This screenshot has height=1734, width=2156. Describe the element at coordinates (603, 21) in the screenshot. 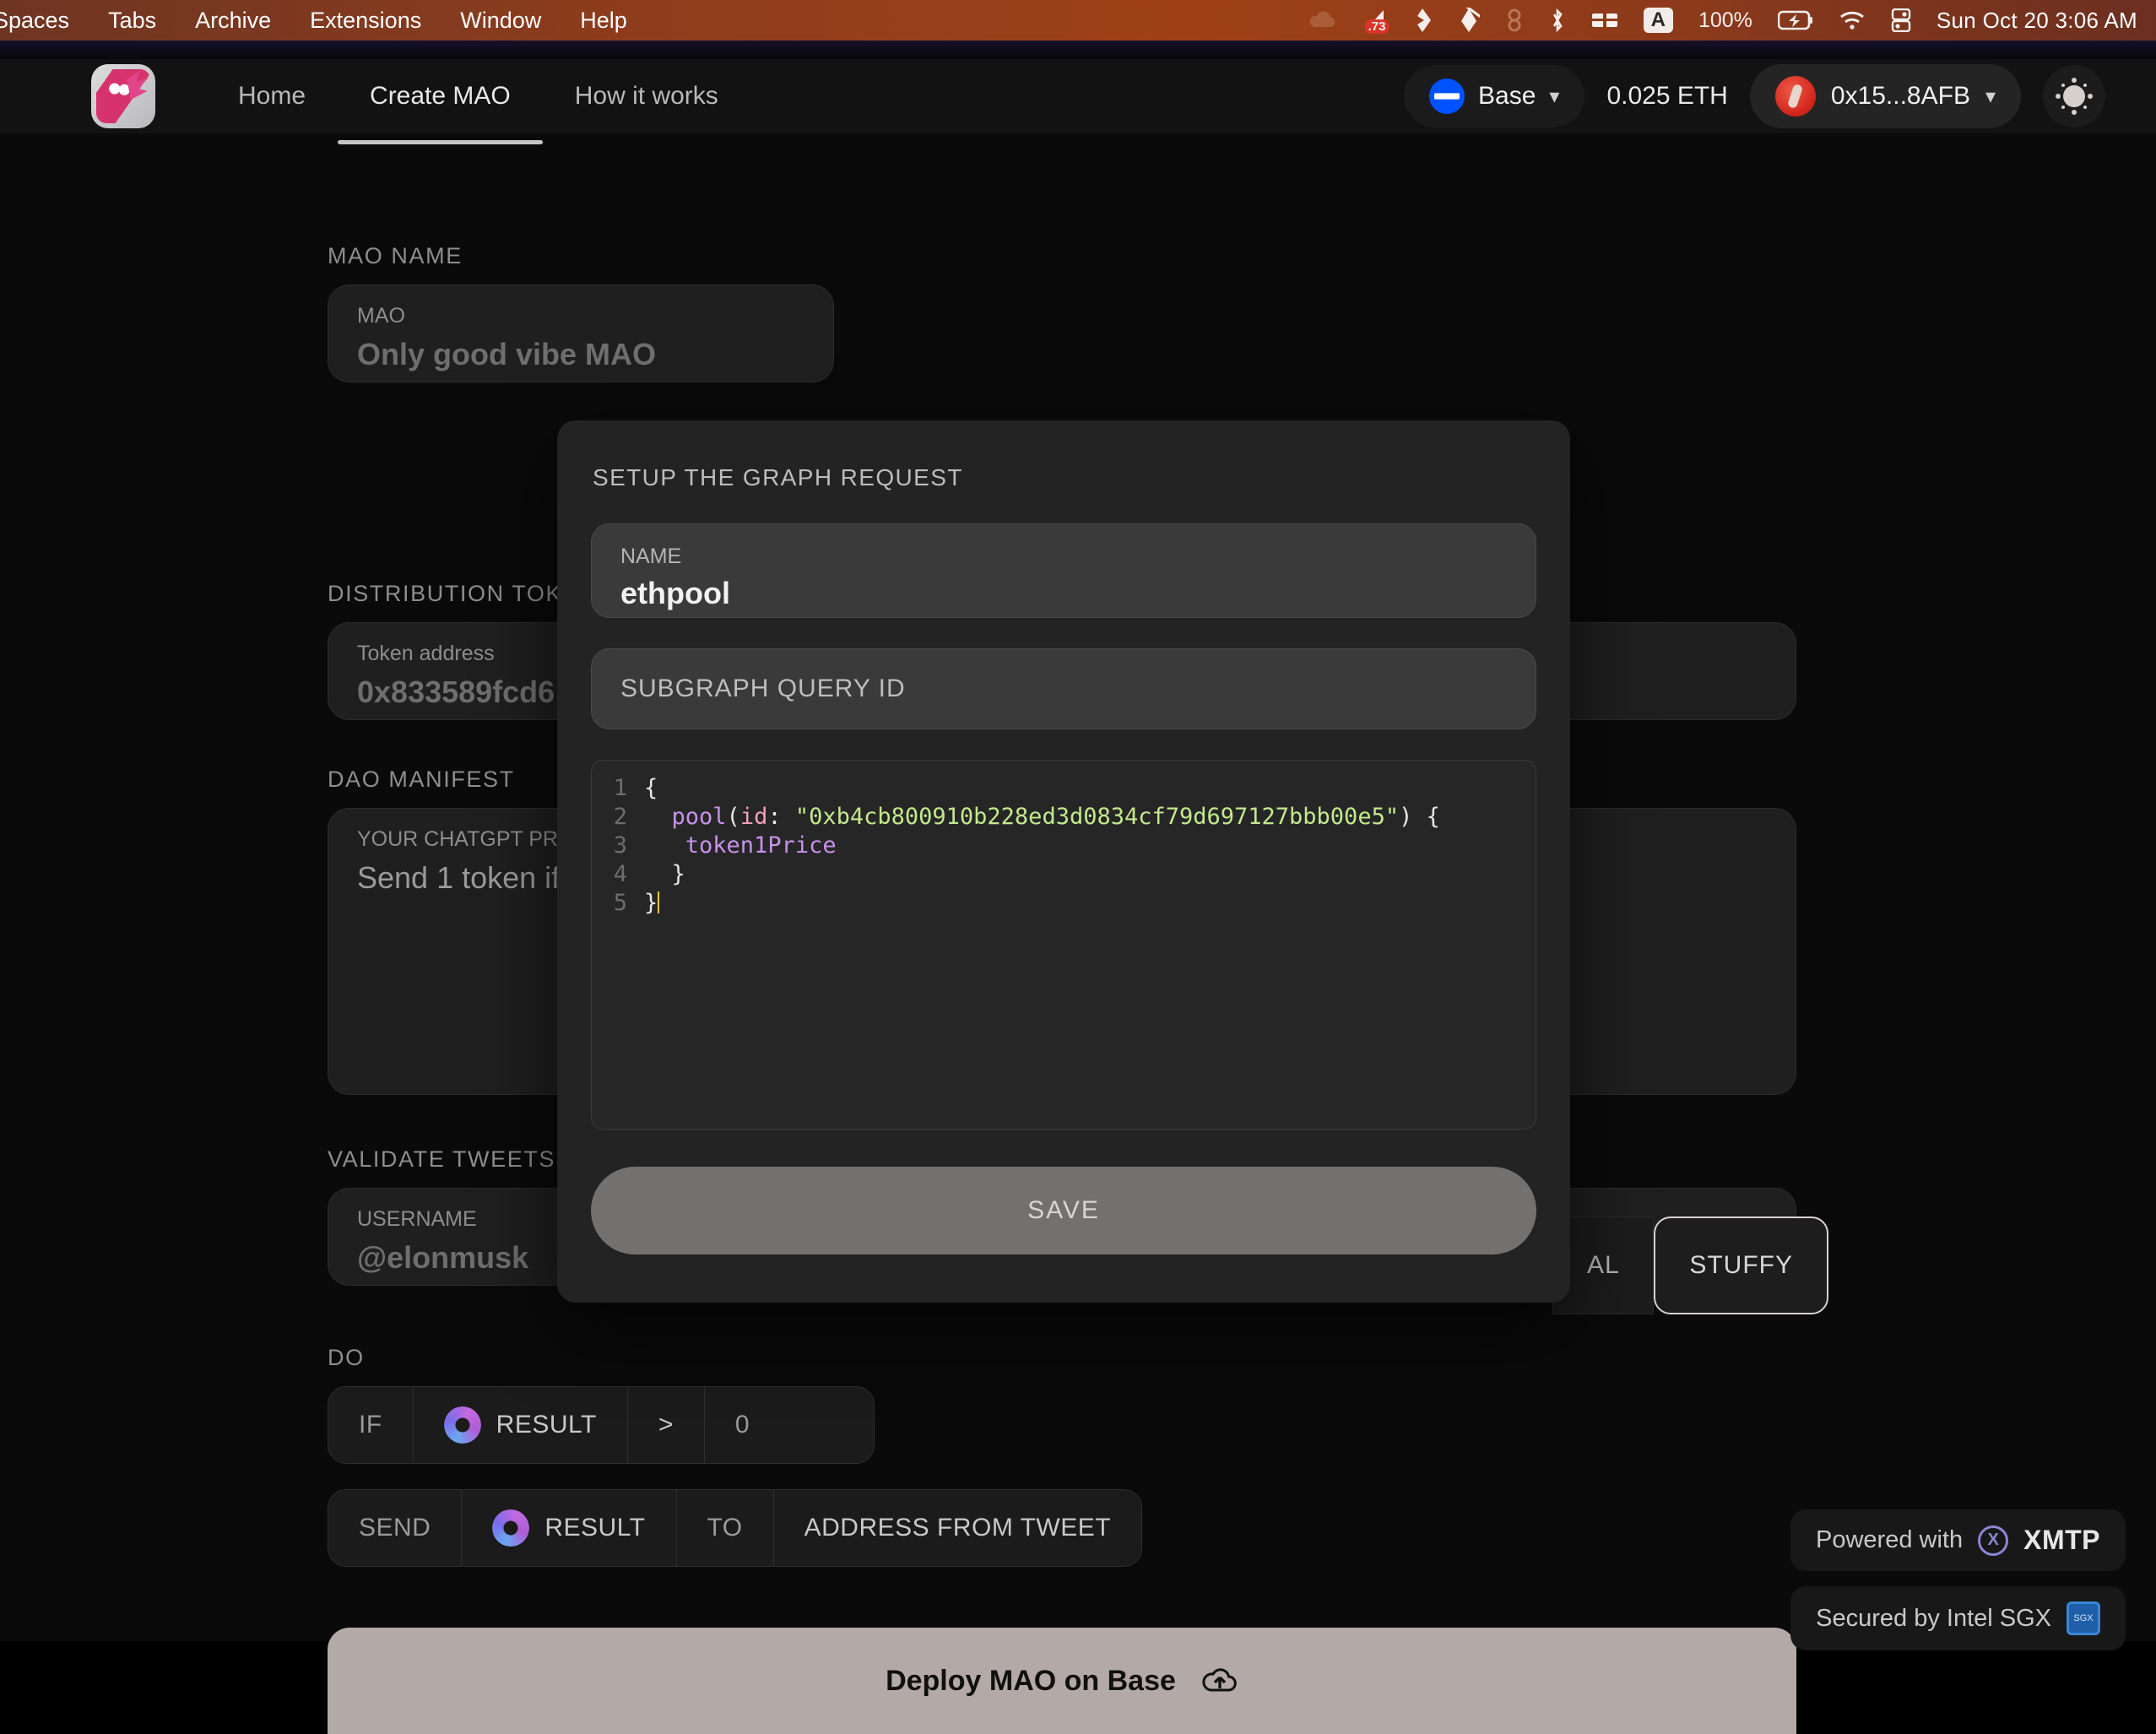

I see `menu-item-help: Help` at that location.